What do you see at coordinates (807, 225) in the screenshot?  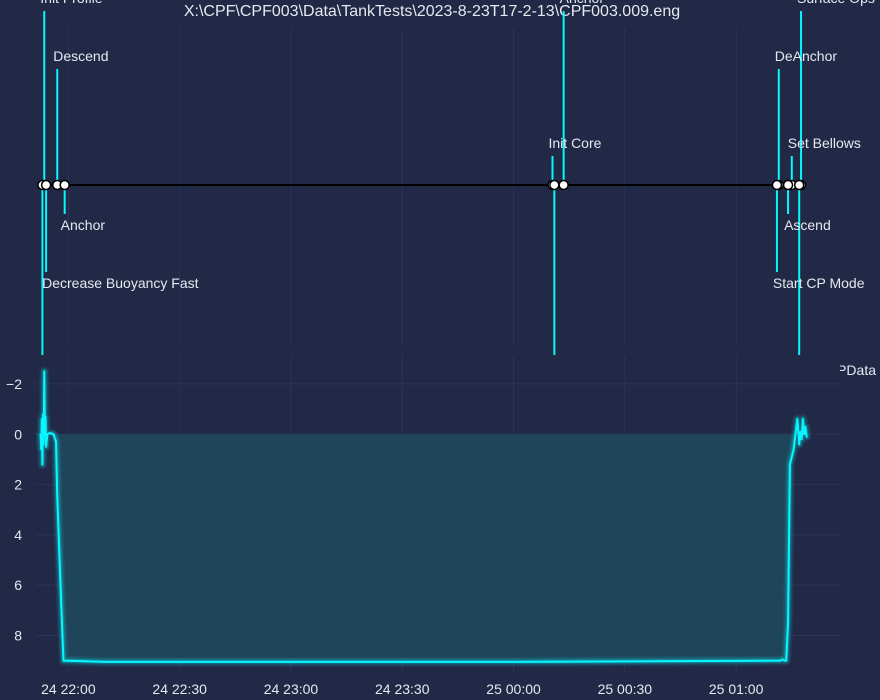 I see `timeline-event-label: Ascend` at bounding box center [807, 225].